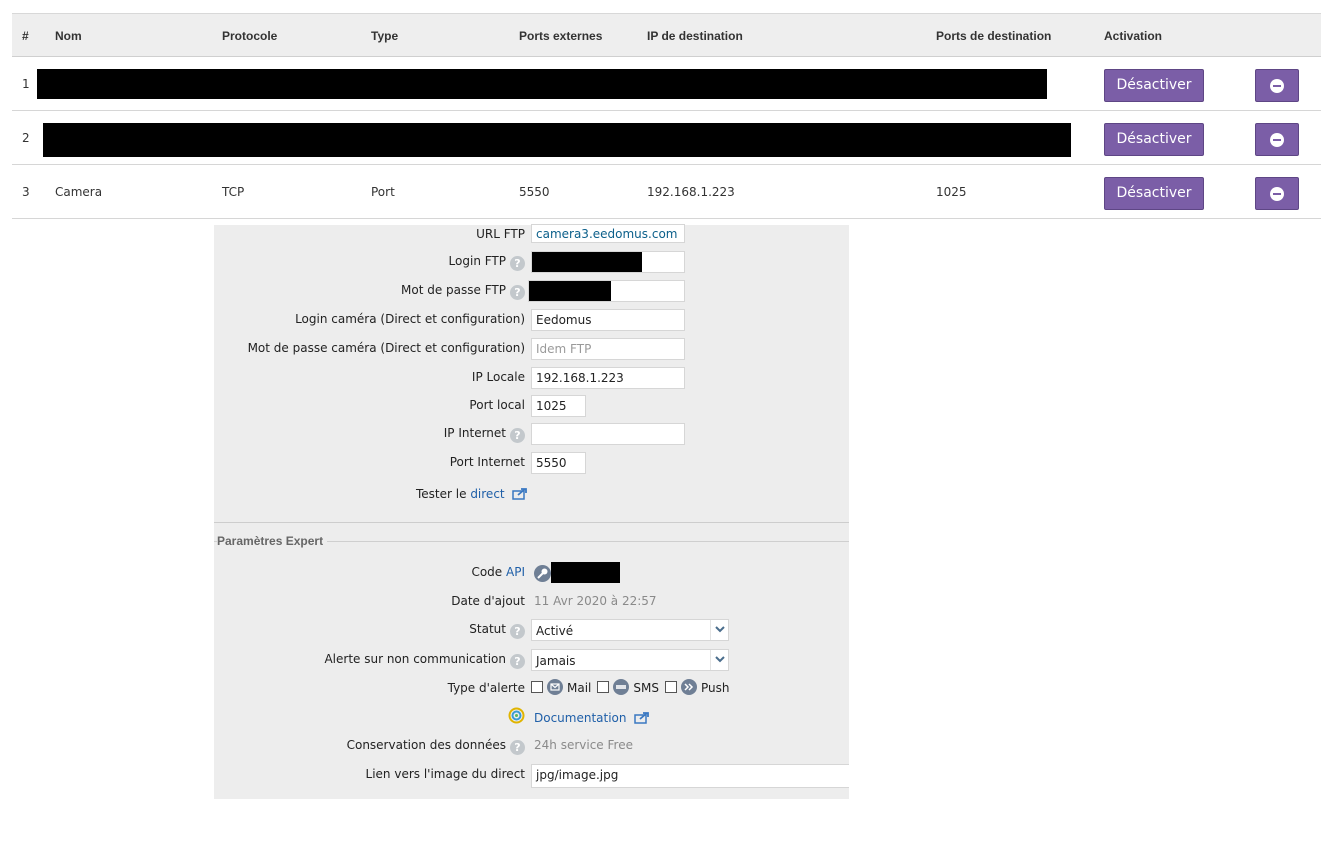 This screenshot has width=1321, height=855. I want to click on documentation-link: Documentation, so click(580, 718).